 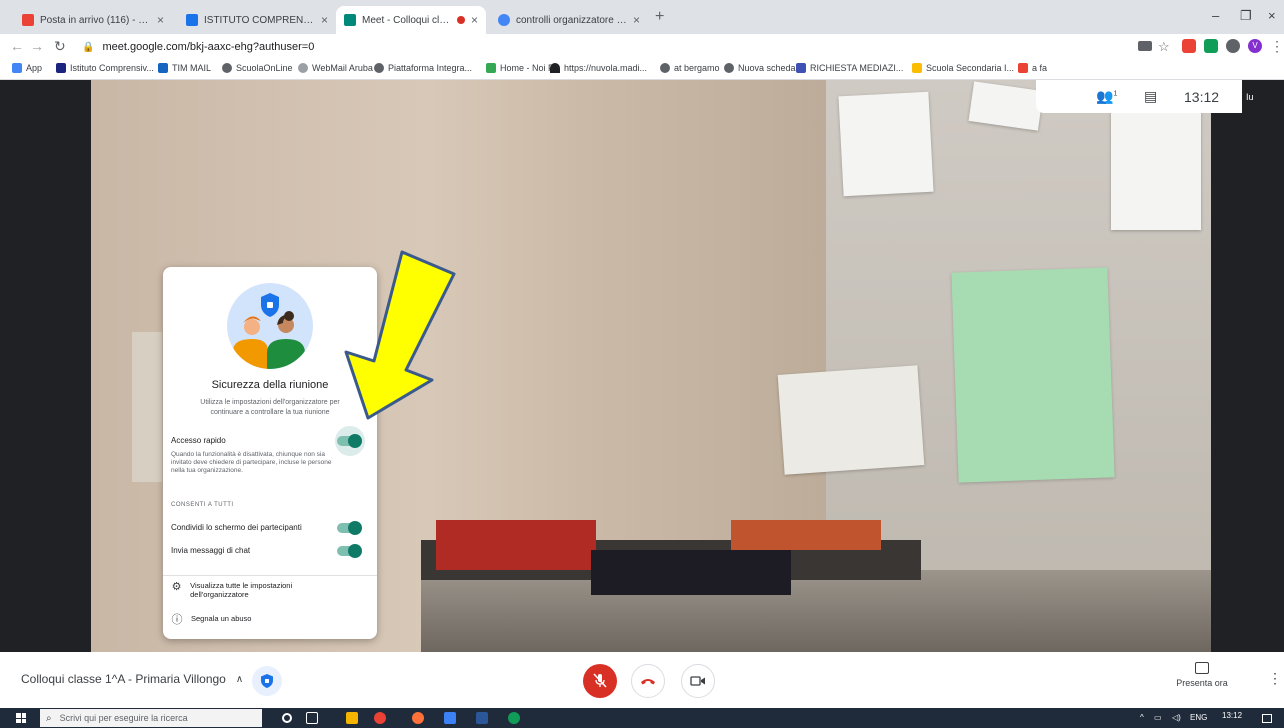 I want to click on profile-avatar: V, so click(x=1255, y=46).